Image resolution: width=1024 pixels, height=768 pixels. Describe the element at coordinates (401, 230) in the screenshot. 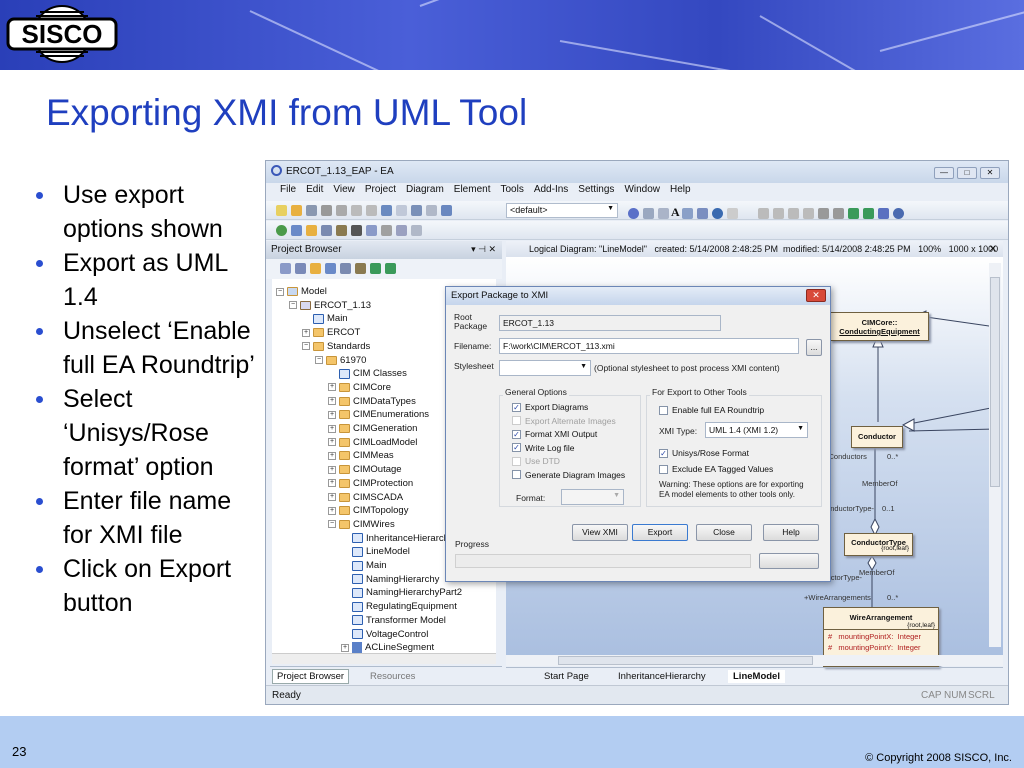

I see `book-icon` at that location.